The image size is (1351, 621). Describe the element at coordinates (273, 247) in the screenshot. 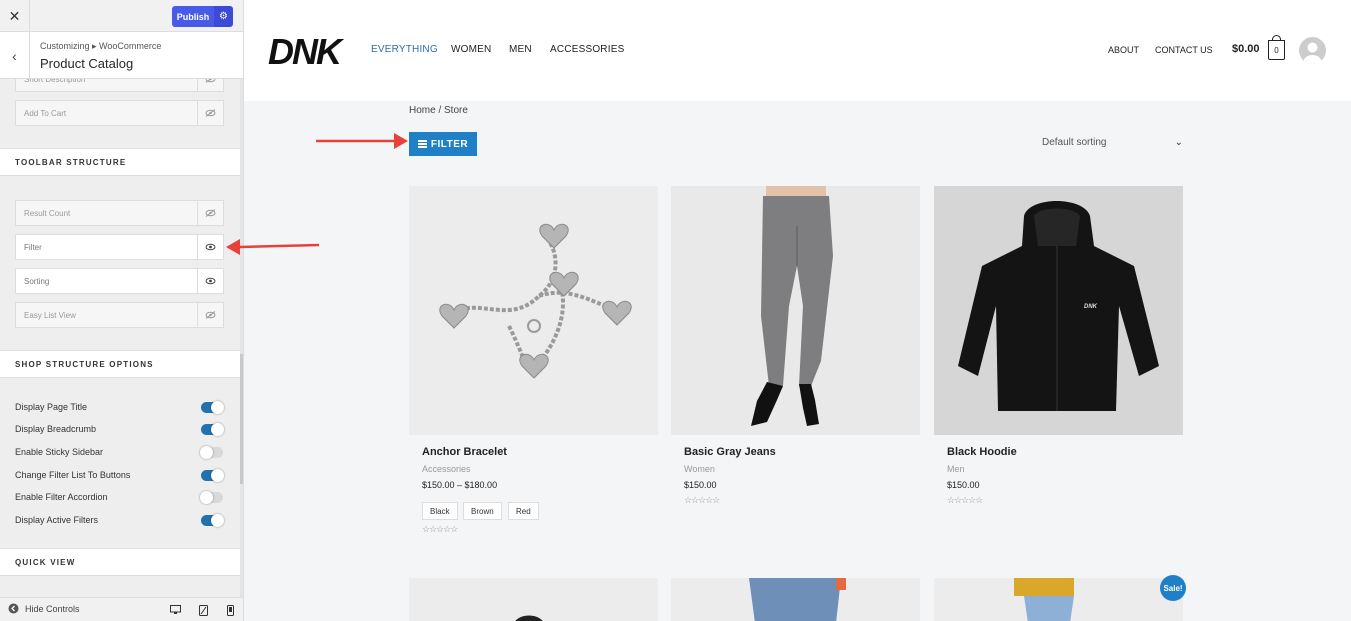

I see `annotation-arrow-filter-toggle` at that location.